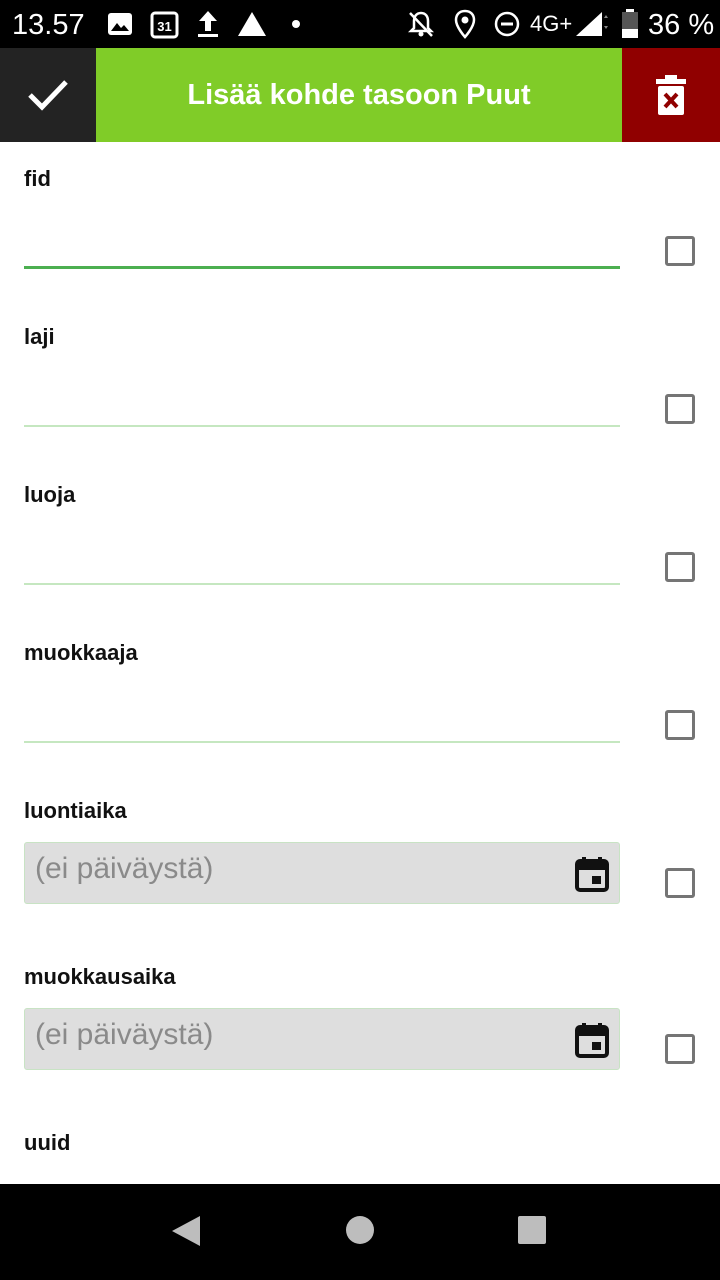  I want to click on battery-percent: 36 %, so click(681, 25).